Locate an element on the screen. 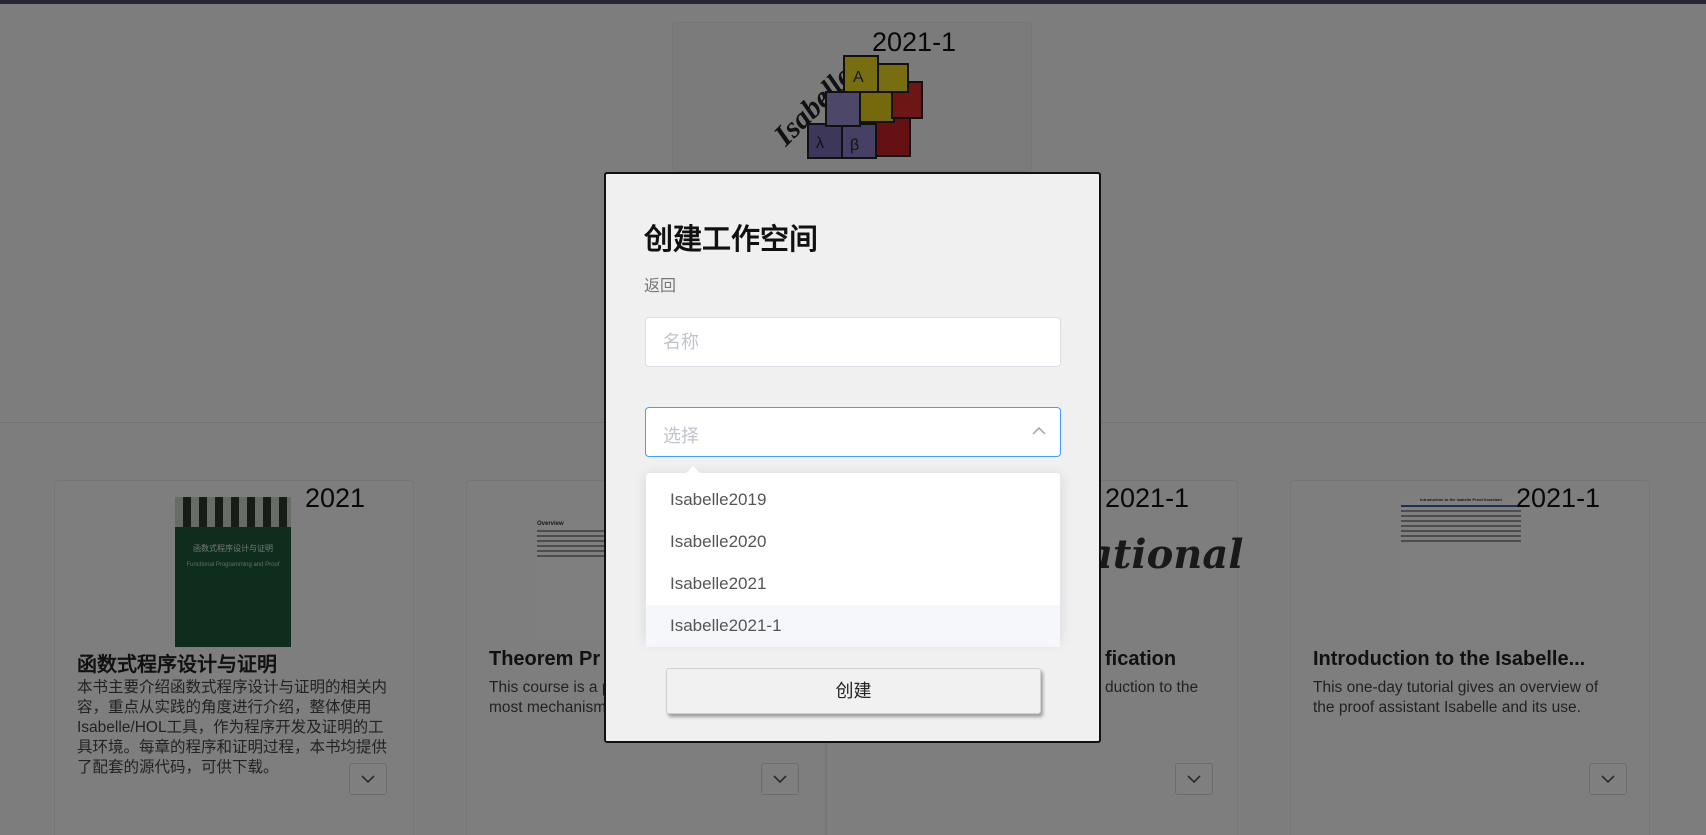 The height and width of the screenshot is (835, 1706). select-placeholder: 选择 is located at coordinates (681, 436).